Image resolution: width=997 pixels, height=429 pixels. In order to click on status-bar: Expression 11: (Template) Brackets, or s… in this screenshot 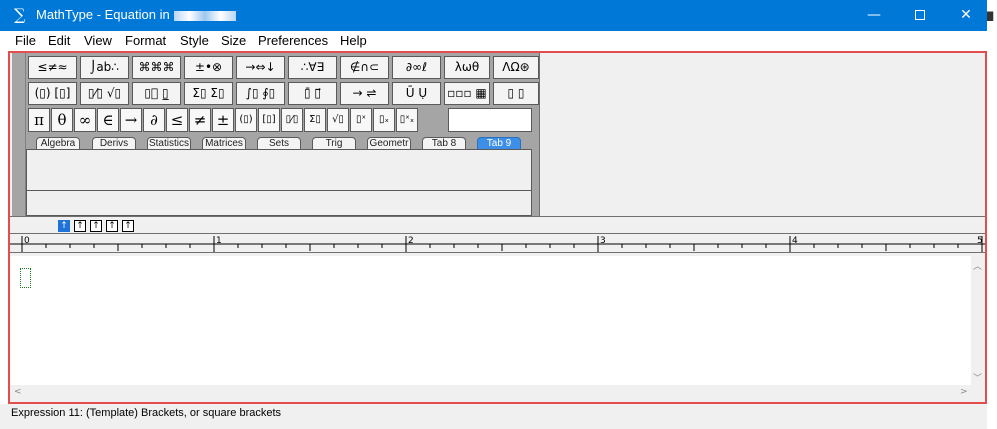, I will do `click(493, 416)`.